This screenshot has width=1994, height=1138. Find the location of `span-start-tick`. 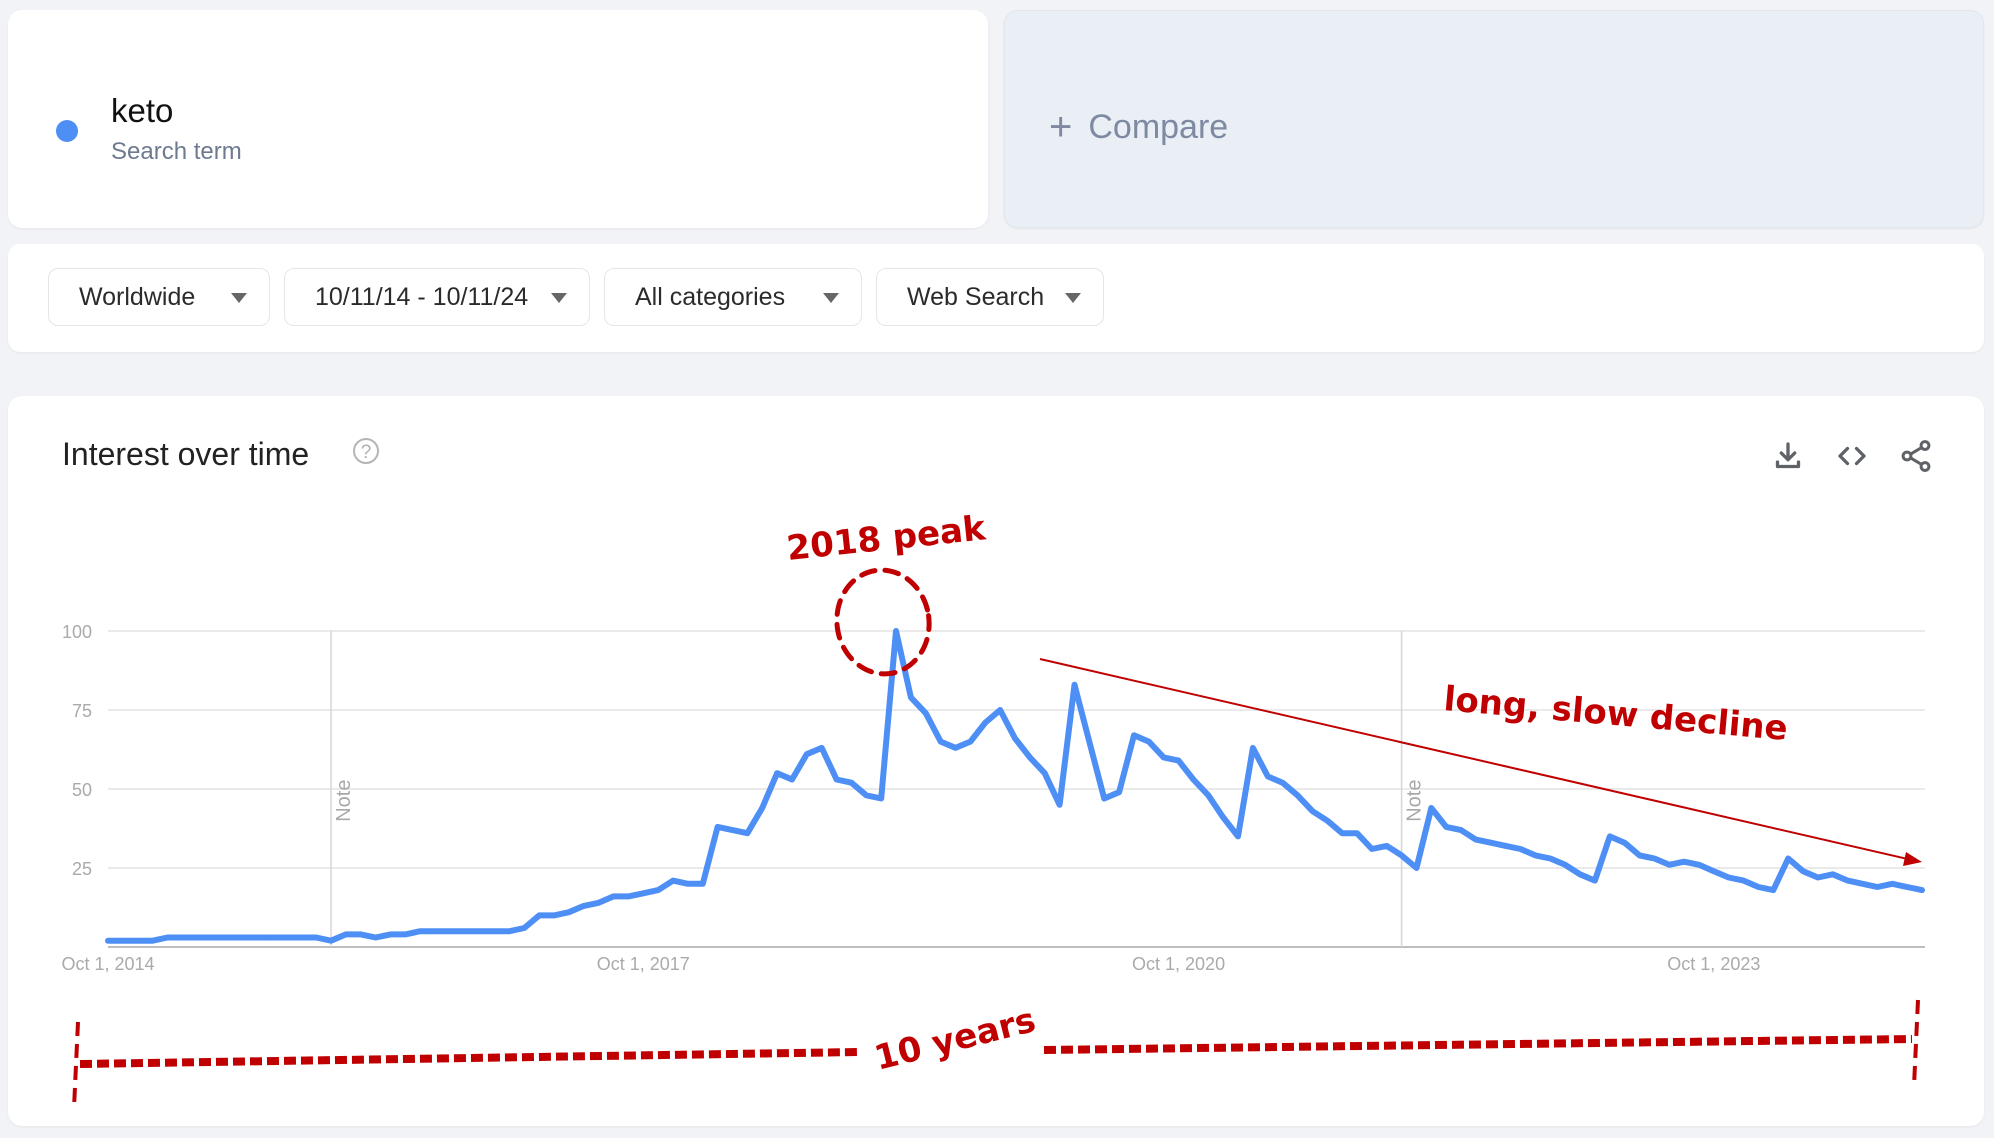

span-start-tick is located at coordinates (76, 1065).